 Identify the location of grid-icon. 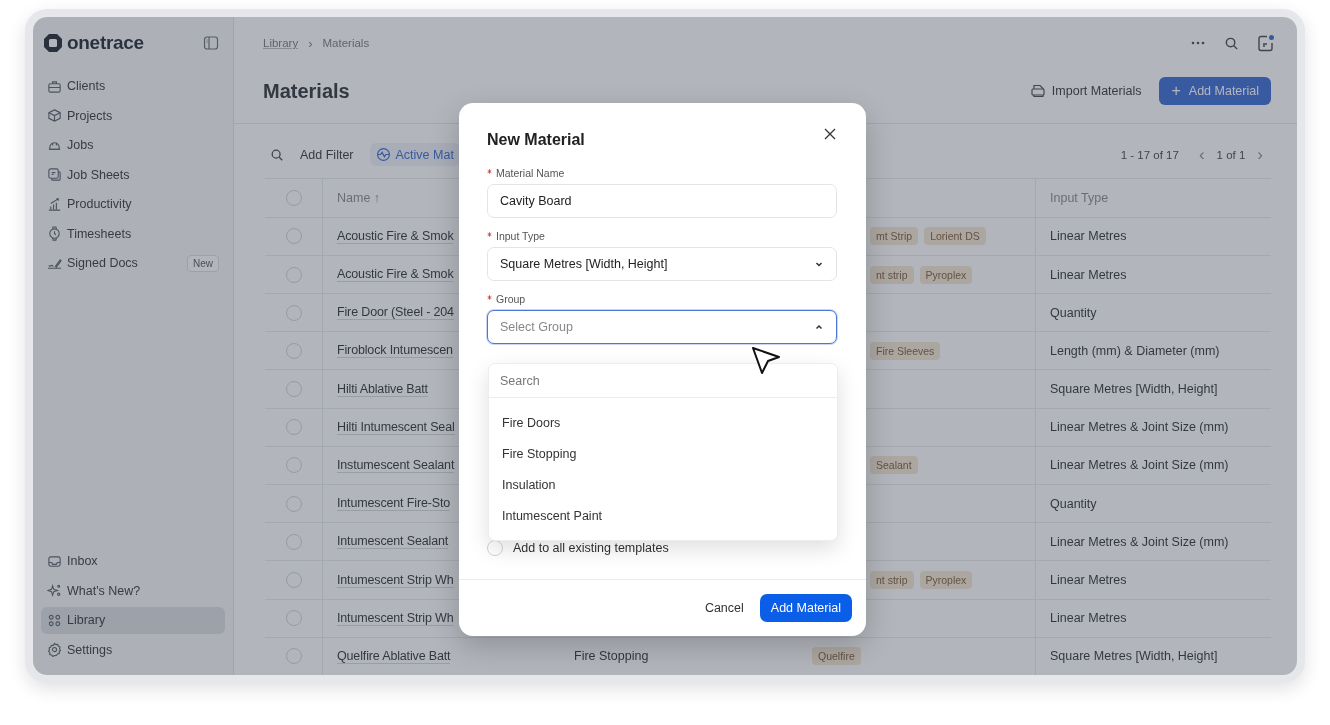
(54, 620).